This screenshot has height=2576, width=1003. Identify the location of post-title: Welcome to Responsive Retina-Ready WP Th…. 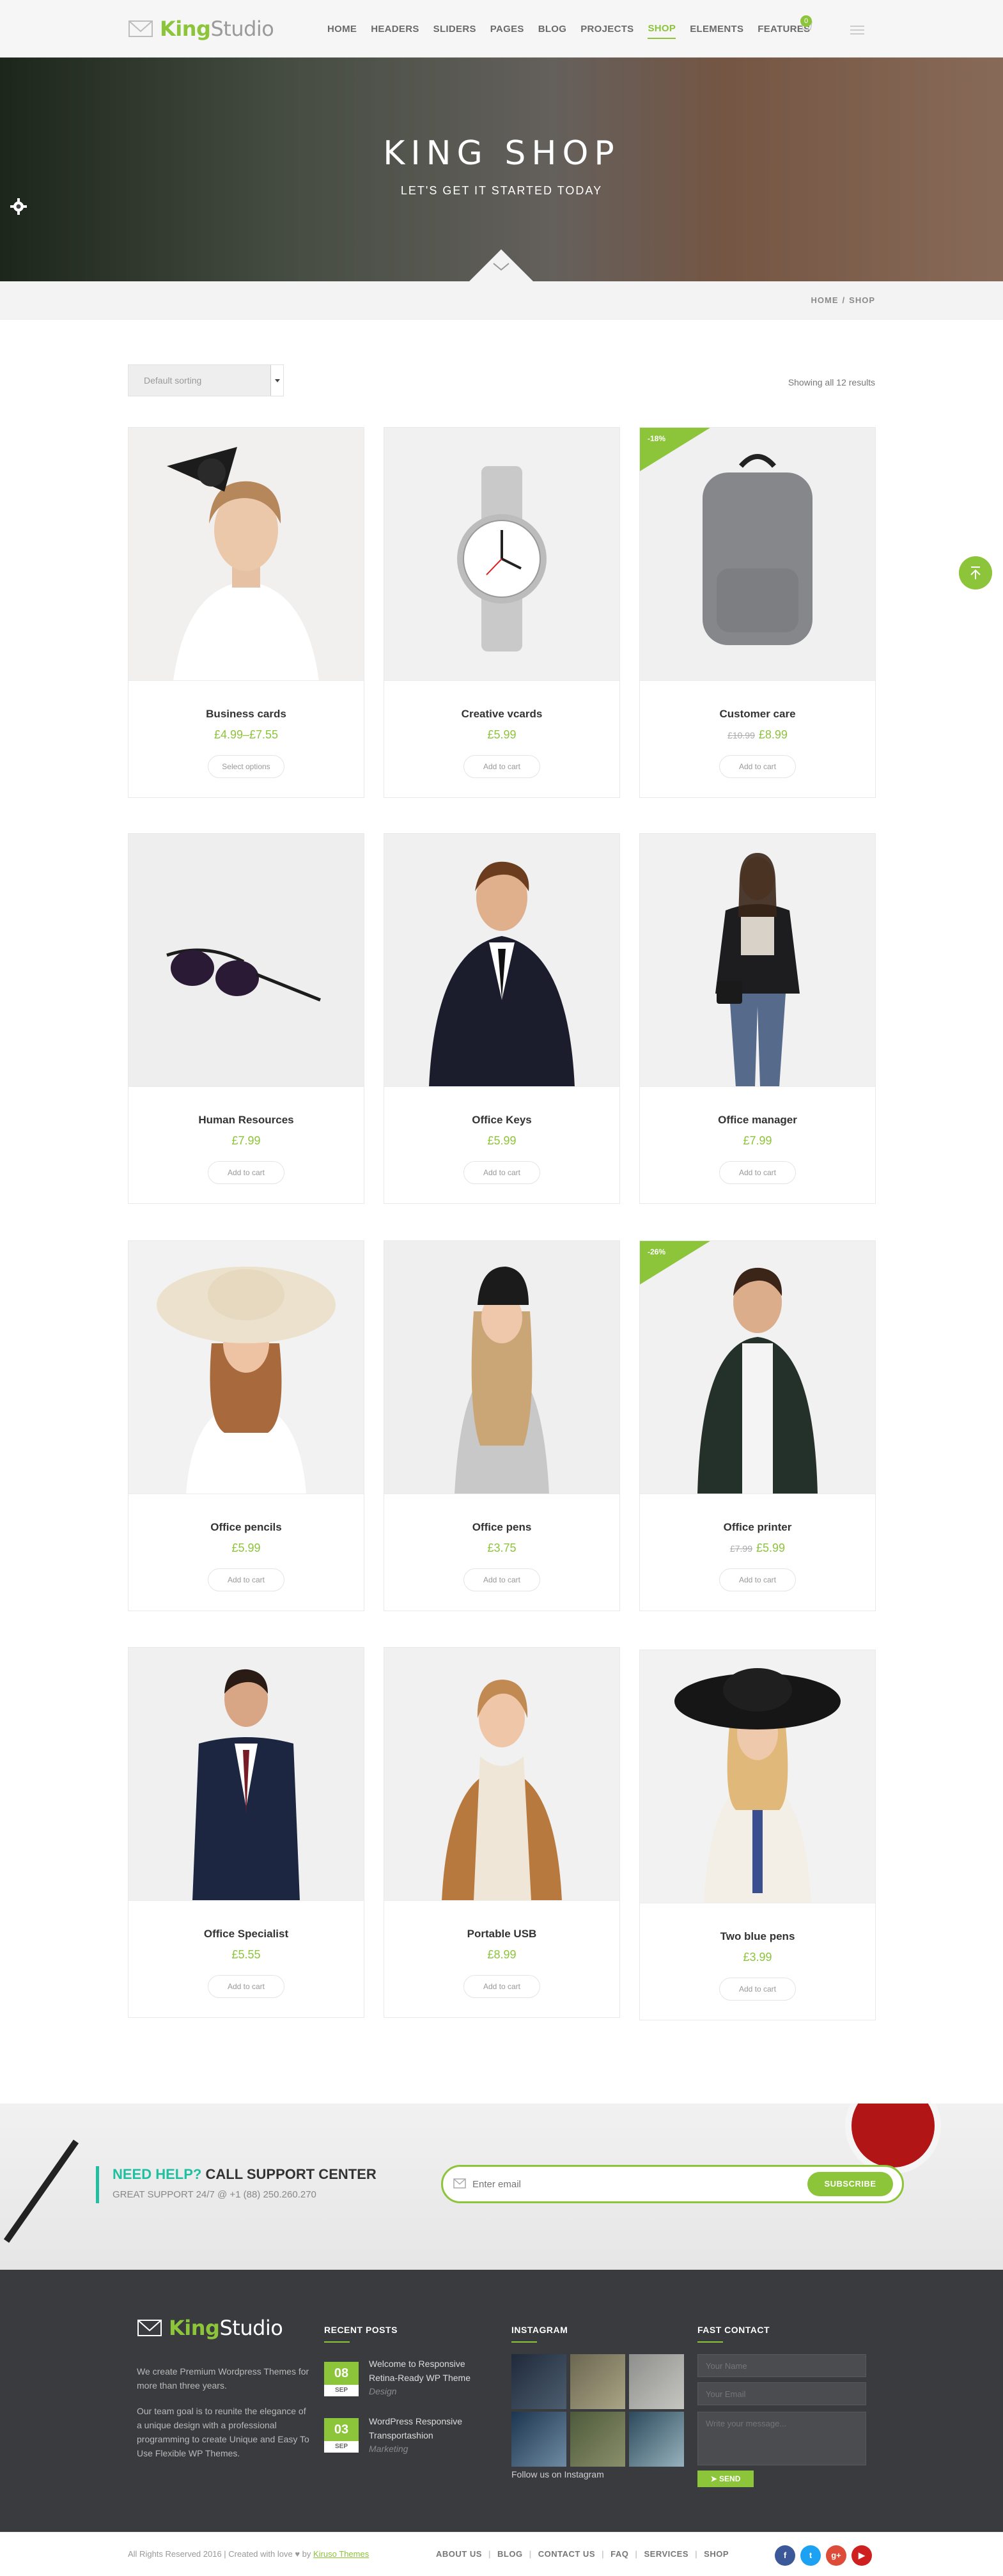
(421, 2371).